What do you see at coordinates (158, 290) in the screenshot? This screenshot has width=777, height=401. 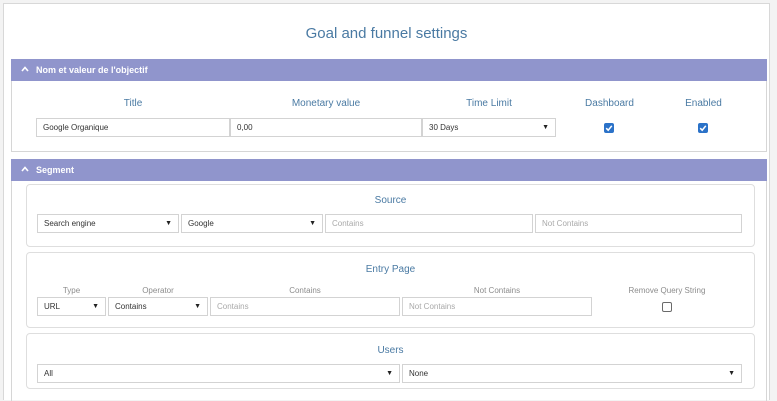 I see `operator-label: Operator` at bounding box center [158, 290].